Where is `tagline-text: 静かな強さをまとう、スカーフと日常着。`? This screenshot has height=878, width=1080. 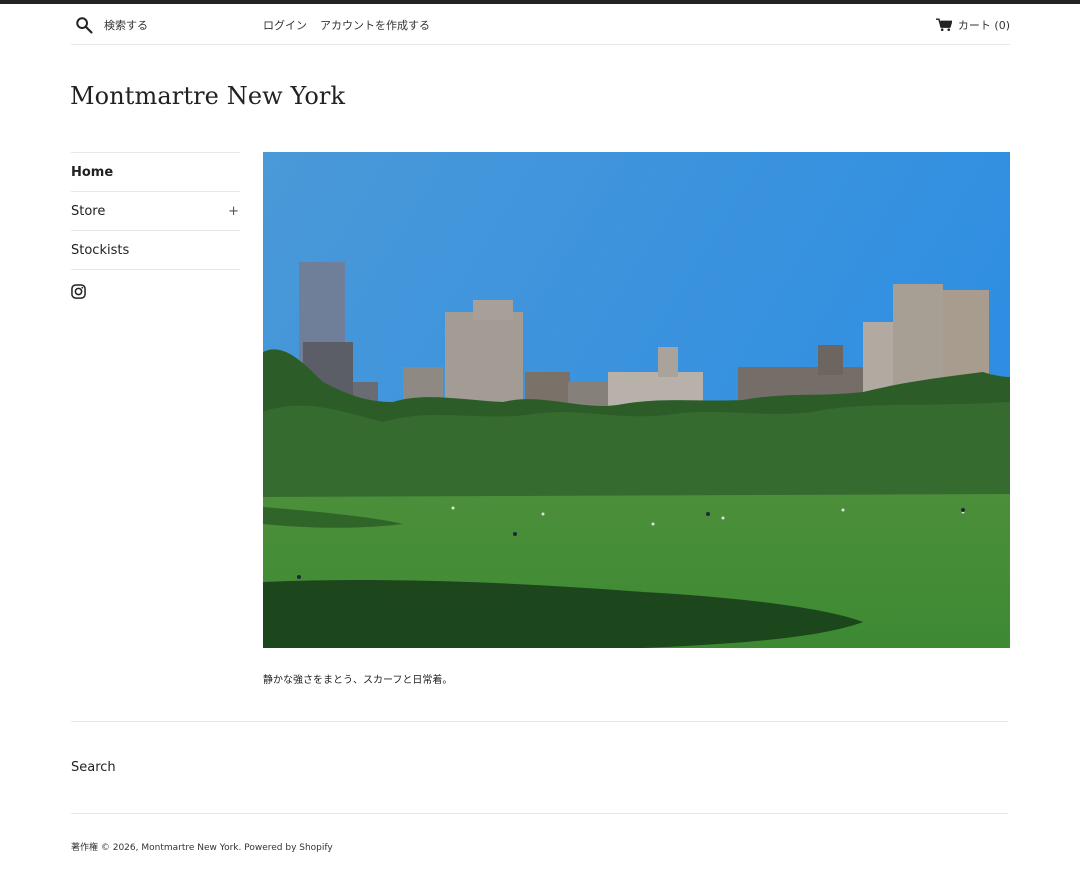
tagline-text: 静かな強さをまとう、スカーフと日常着。 is located at coordinates (358, 680).